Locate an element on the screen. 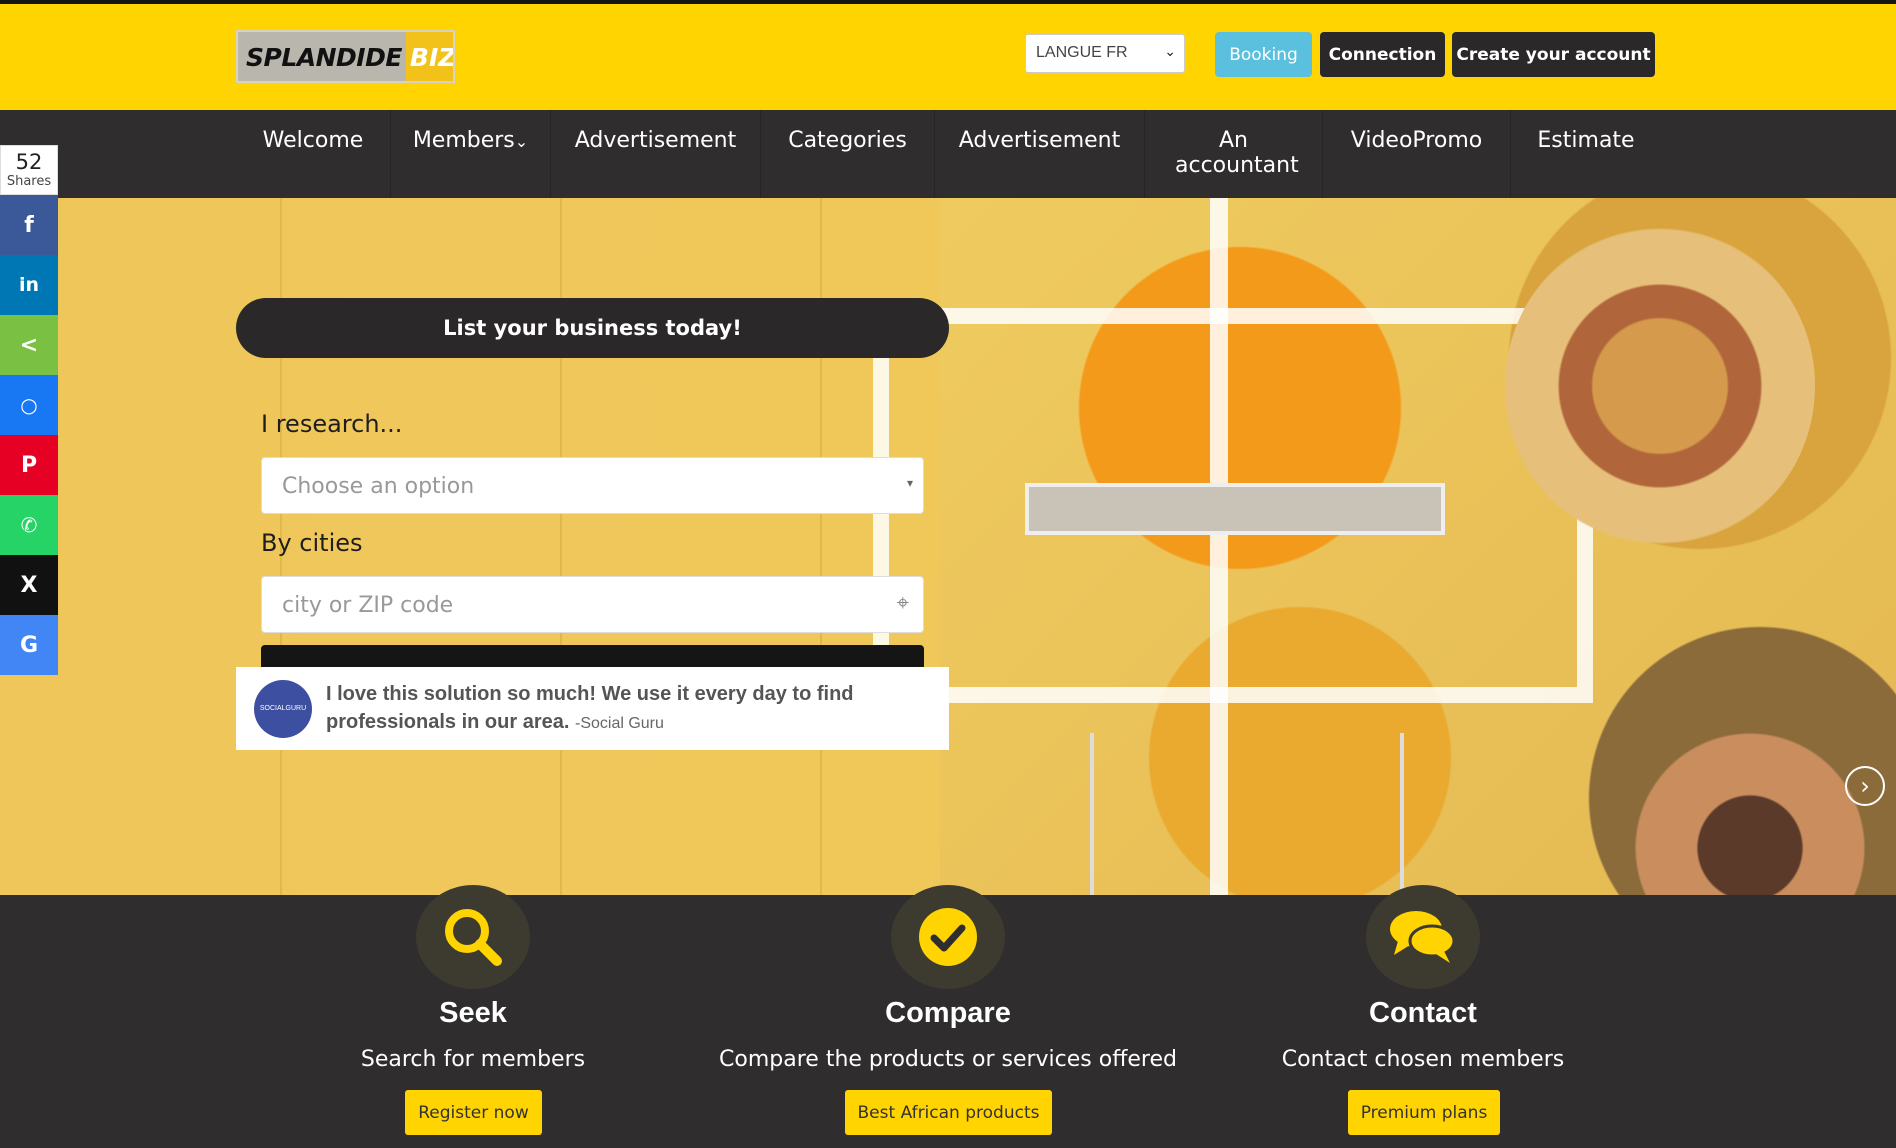  linkedin-icon: in is located at coordinates (29, 285).